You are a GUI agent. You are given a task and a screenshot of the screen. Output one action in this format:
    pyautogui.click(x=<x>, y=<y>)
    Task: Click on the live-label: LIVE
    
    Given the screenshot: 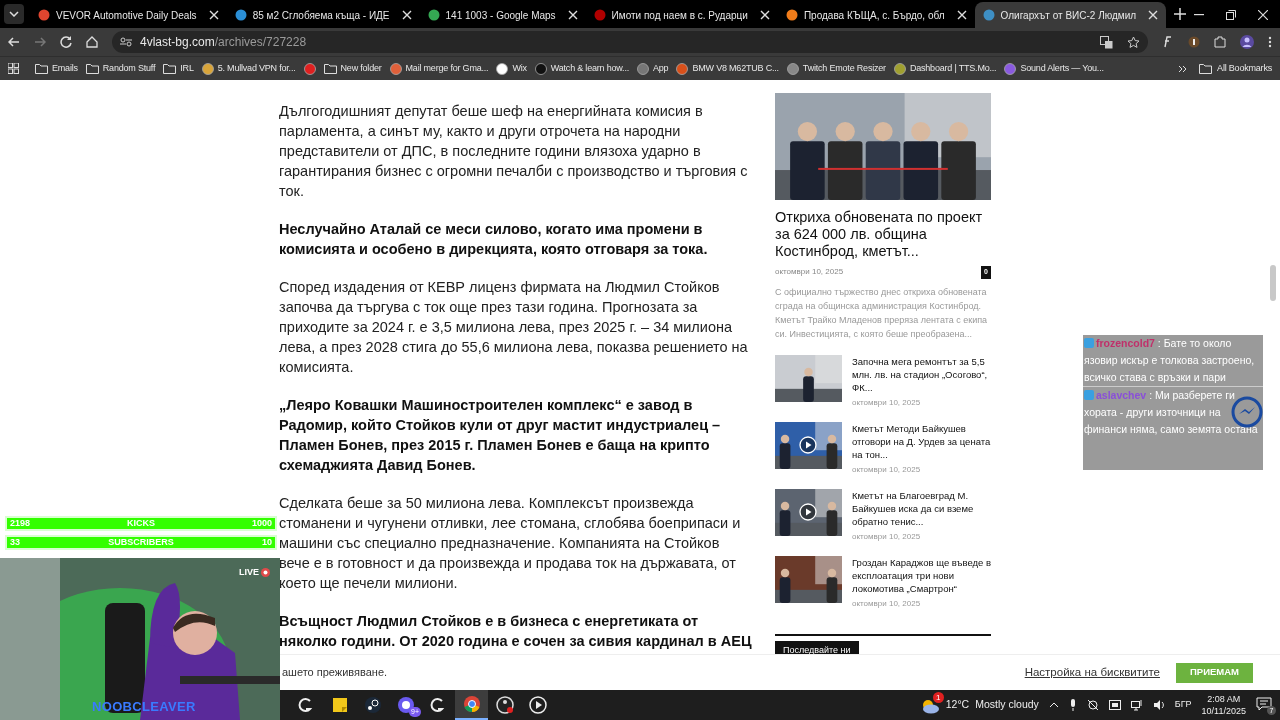 What is the action you would take?
    pyautogui.click(x=249, y=572)
    